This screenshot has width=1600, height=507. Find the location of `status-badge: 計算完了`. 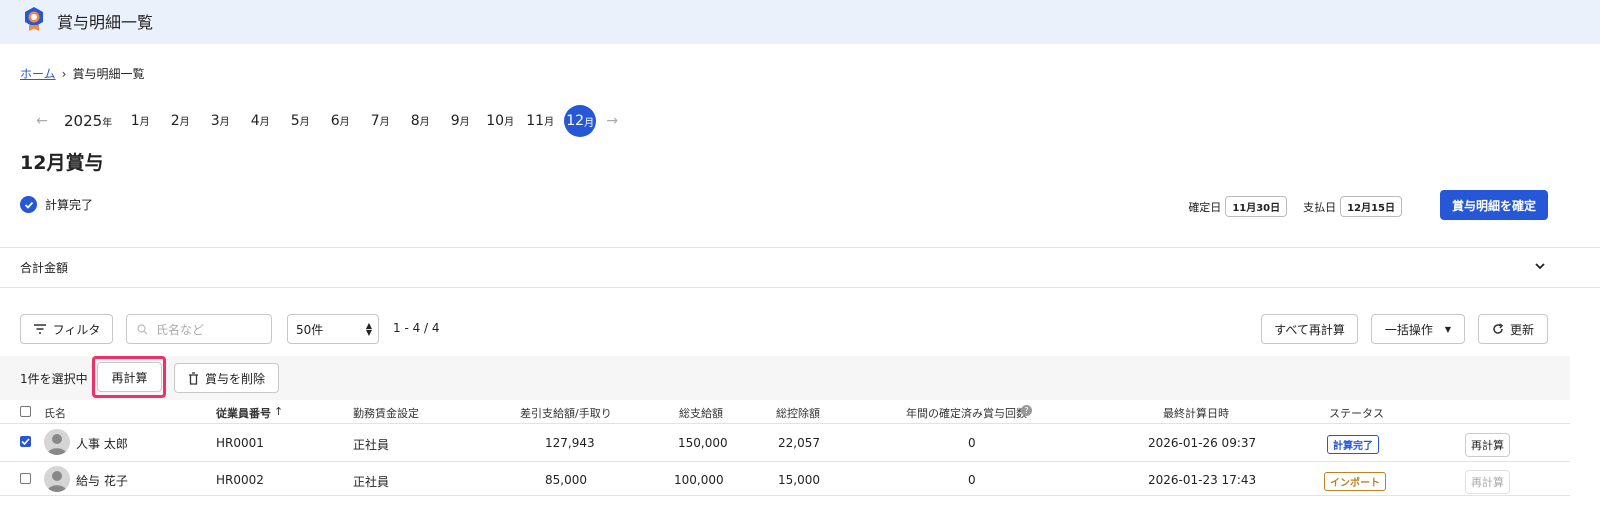

status-badge: 計算完了 is located at coordinates (1353, 444).